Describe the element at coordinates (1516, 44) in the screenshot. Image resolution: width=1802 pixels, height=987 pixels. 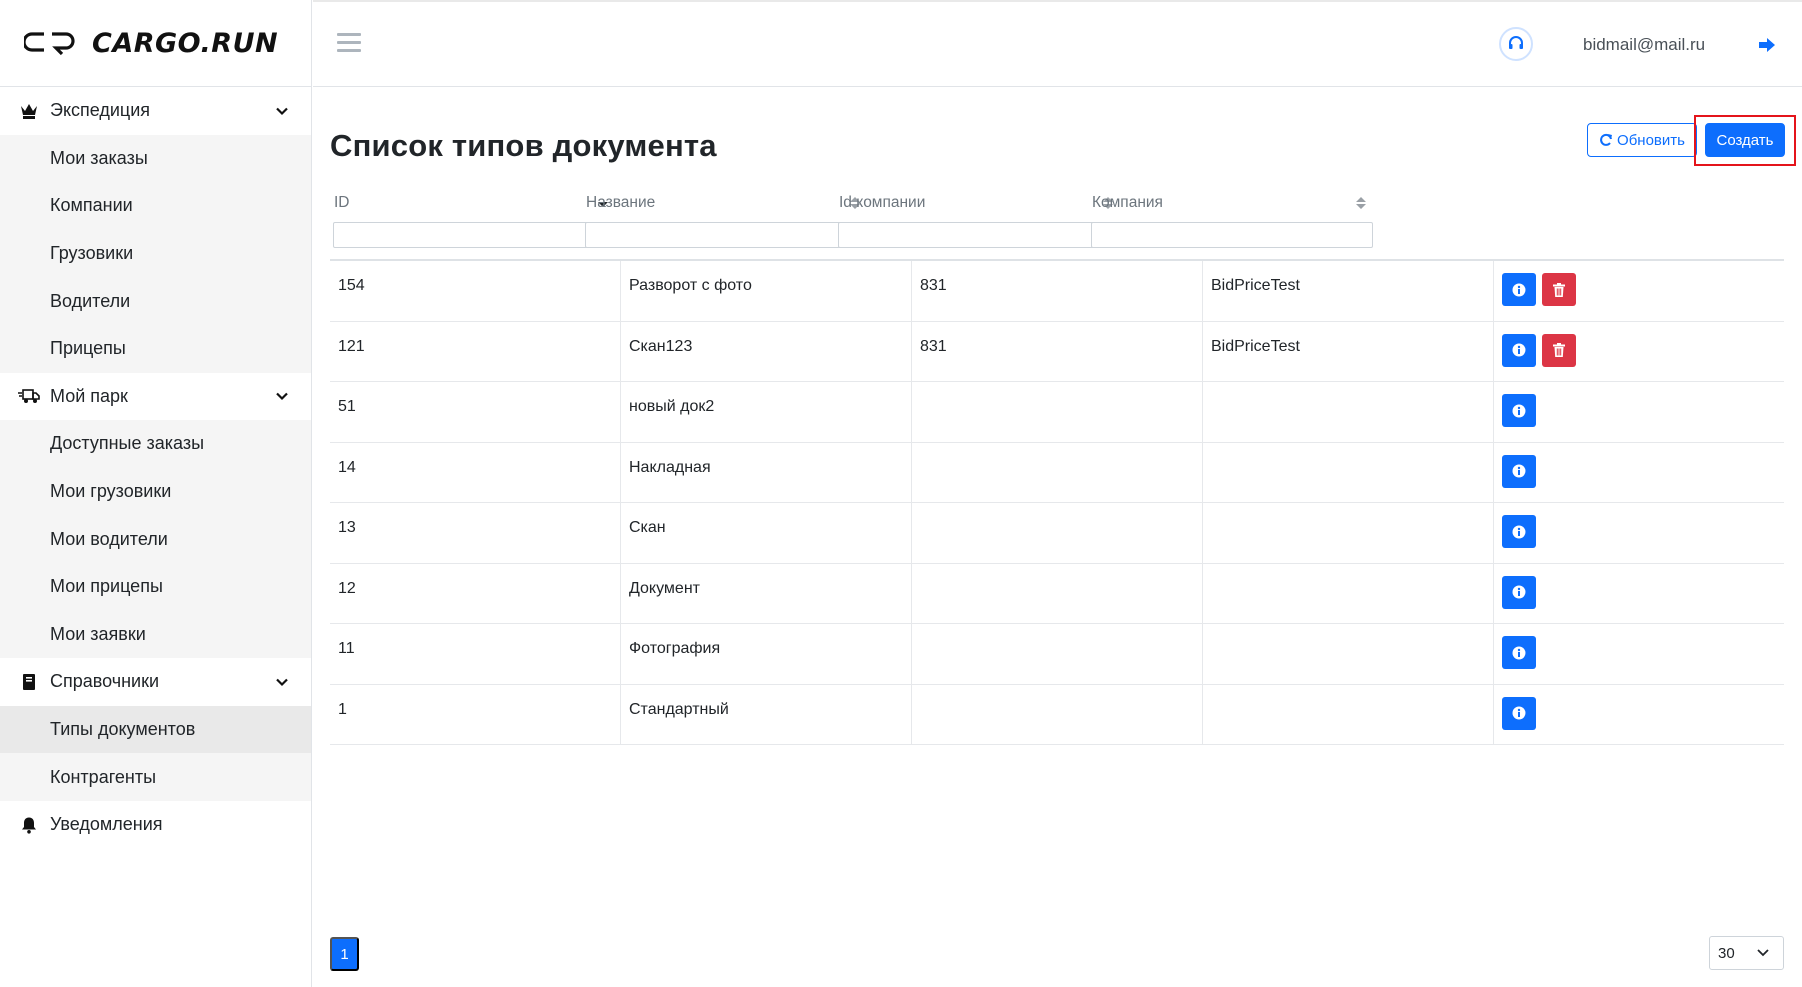
I see `support-headset-icon` at that location.